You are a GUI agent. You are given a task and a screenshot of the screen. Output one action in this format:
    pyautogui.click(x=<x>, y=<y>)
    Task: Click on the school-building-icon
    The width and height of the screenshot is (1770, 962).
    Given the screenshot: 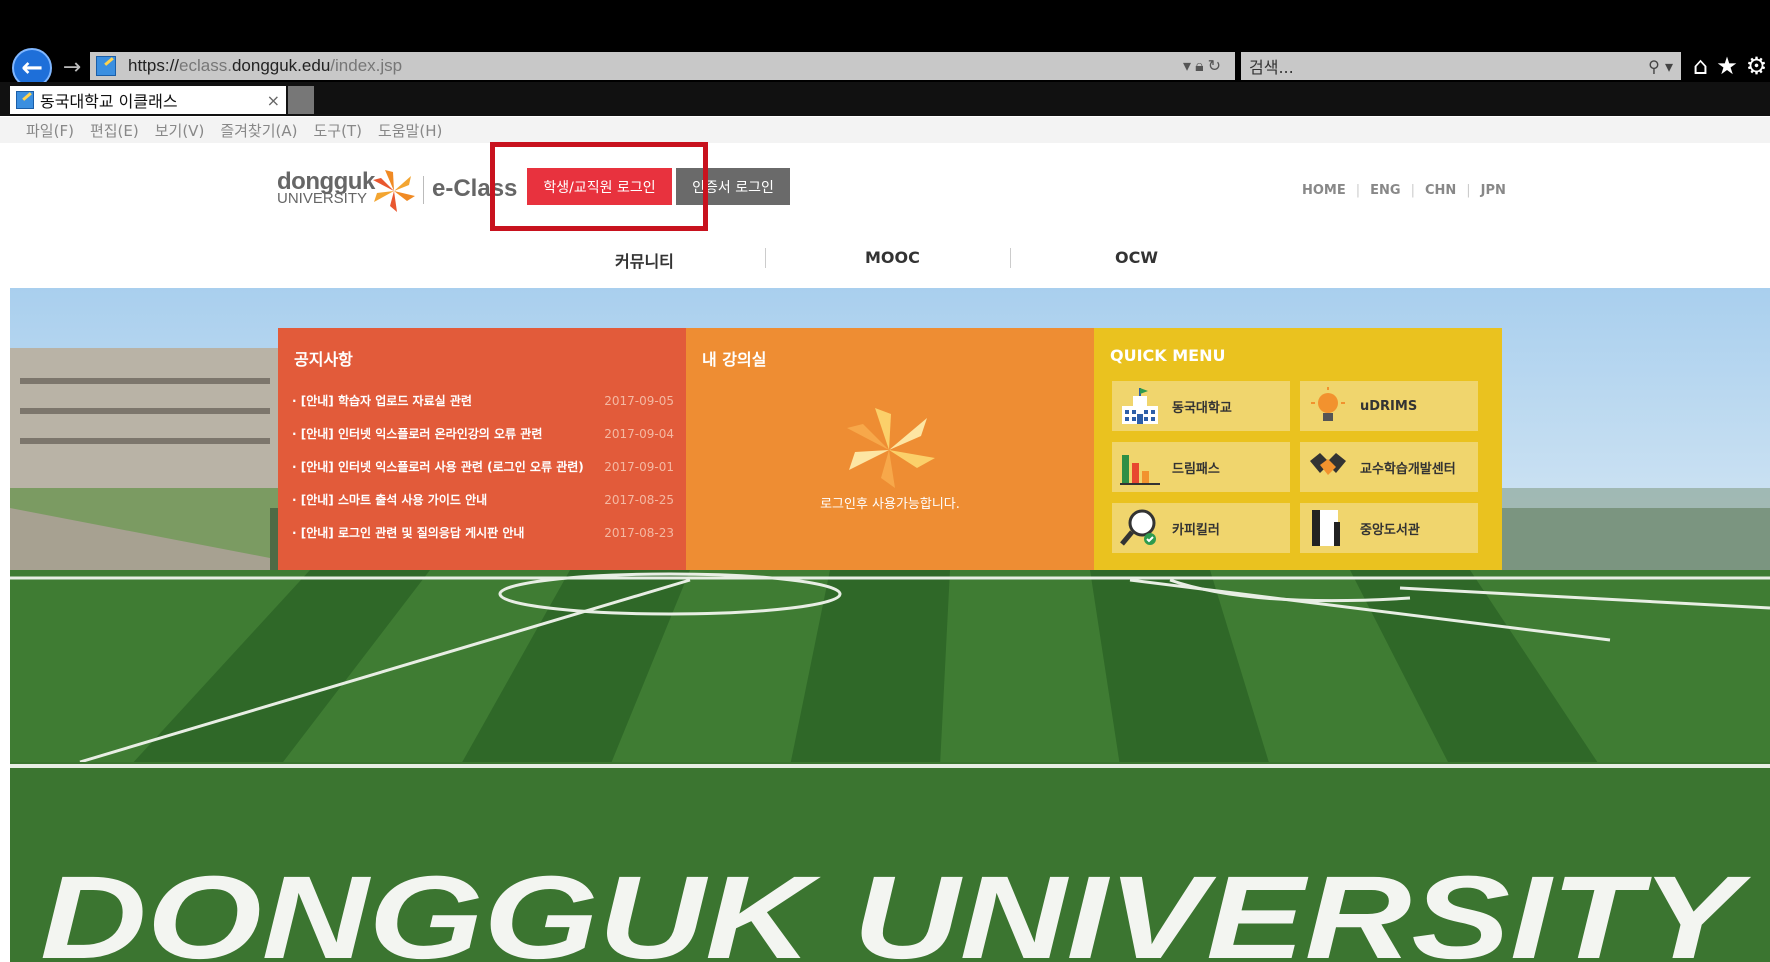 What is the action you would take?
    pyautogui.click(x=1140, y=406)
    